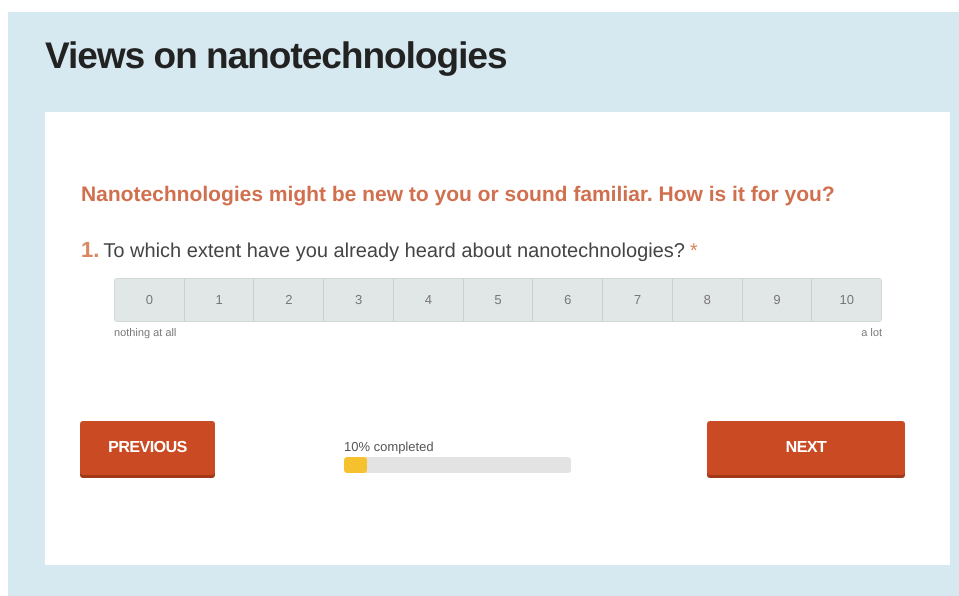  Describe the element at coordinates (694, 251) in the screenshot. I see `required-mark: *` at that location.